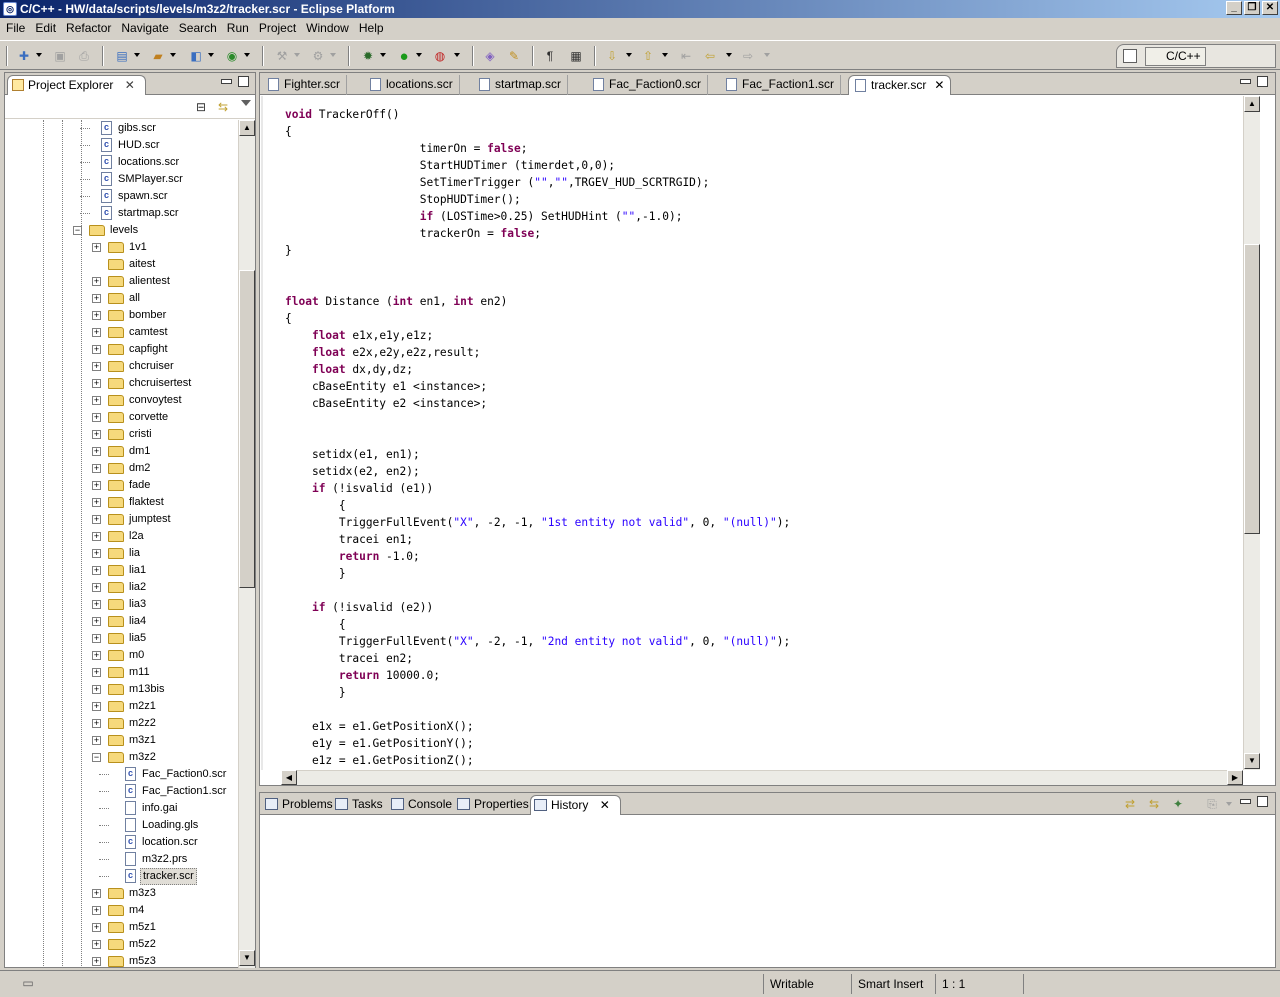  Describe the element at coordinates (121, 400) in the screenshot. I see `tree-folder-item: + convoytest` at that location.